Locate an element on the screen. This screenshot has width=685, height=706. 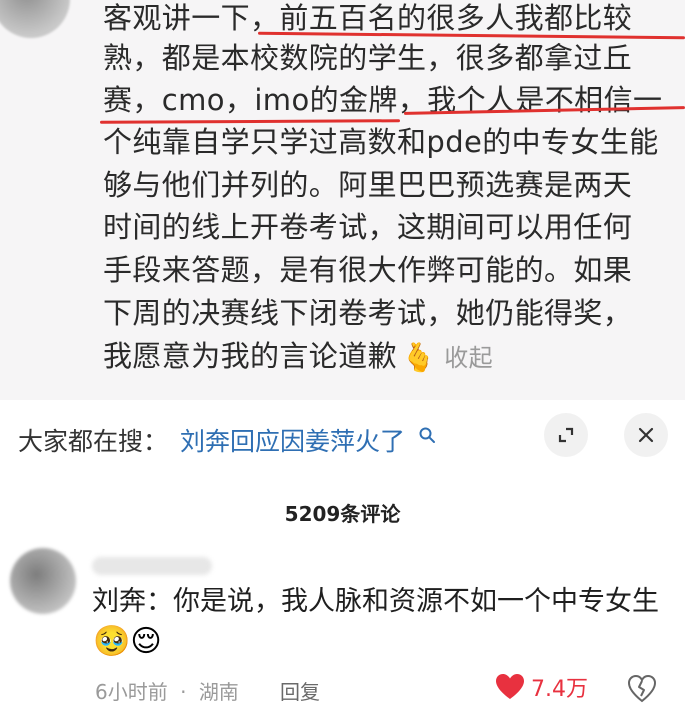
comment-line-2: 熟，都是本校数院的学生，很多都拿过丘 is located at coordinates (368, 58).